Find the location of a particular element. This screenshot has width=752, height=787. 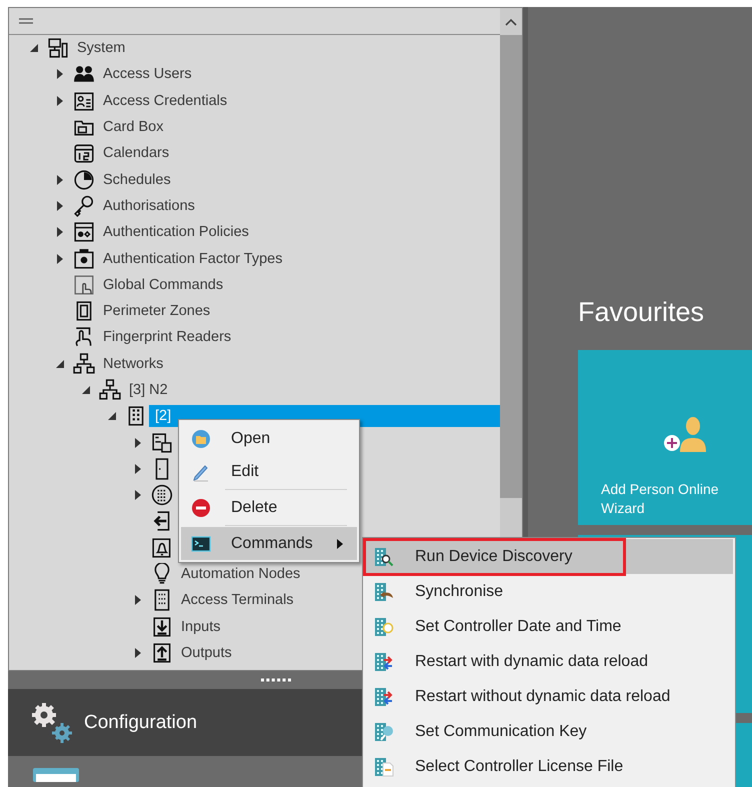

section-title: Favourites is located at coordinates (642, 313).